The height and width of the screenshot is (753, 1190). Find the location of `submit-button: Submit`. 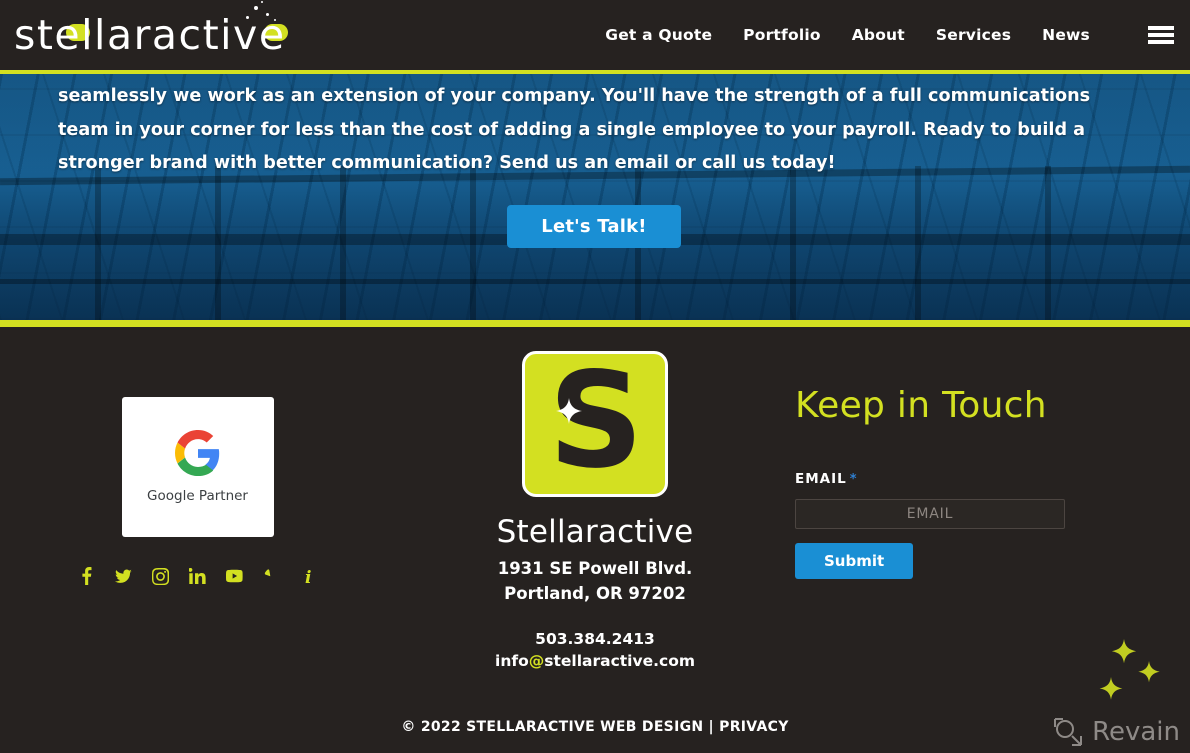

submit-button: Submit is located at coordinates (854, 561).